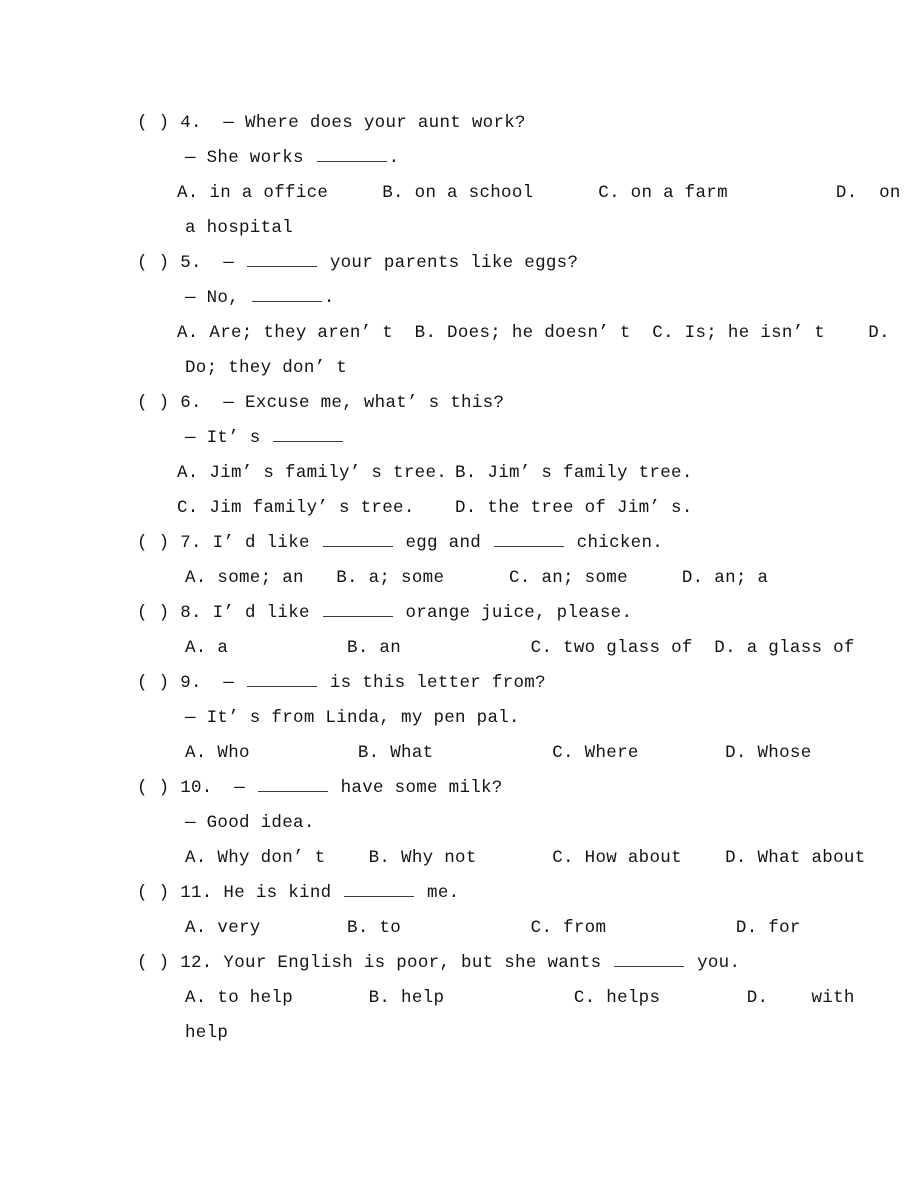 The width and height of the screenshot is (920, 1192). I want to click on question-7-prompt-head: ( ) 7. I’ d like, so click(229, 543).